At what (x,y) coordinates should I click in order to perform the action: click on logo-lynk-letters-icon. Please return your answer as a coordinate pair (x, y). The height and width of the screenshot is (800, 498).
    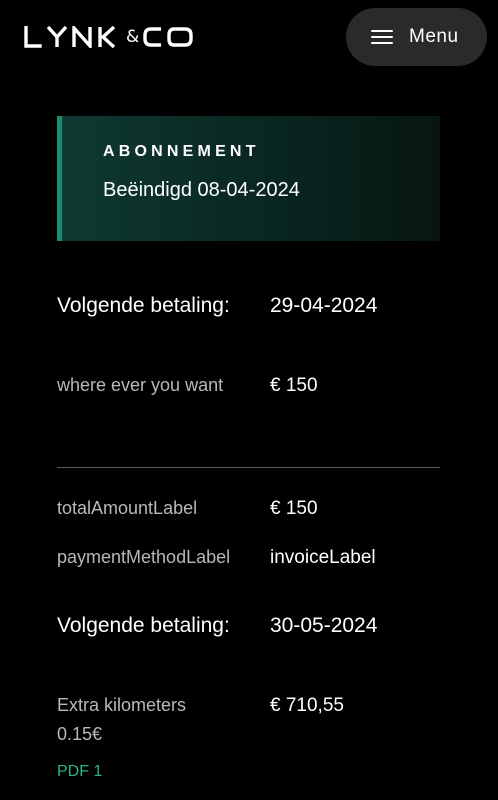
    Looking at the image, I should click on (70, 37).